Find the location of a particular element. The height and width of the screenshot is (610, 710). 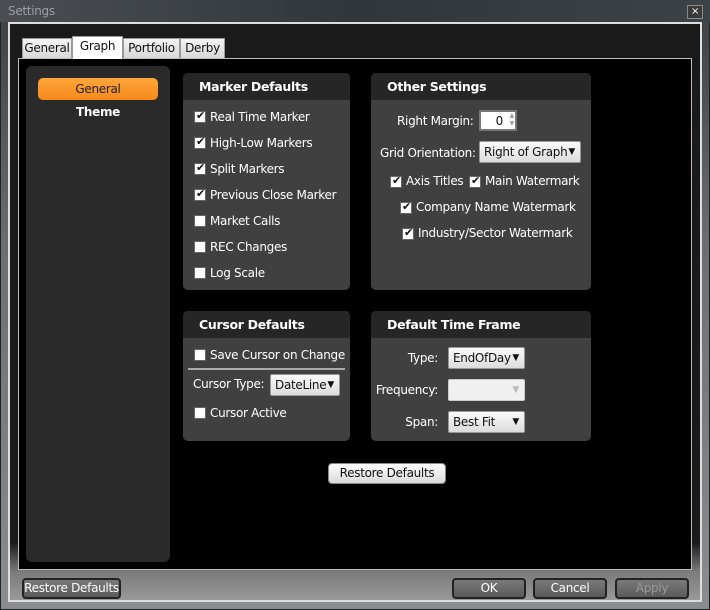

grid-orientation-select: Right of Graph ▼ is located at coordinates (530, 152).